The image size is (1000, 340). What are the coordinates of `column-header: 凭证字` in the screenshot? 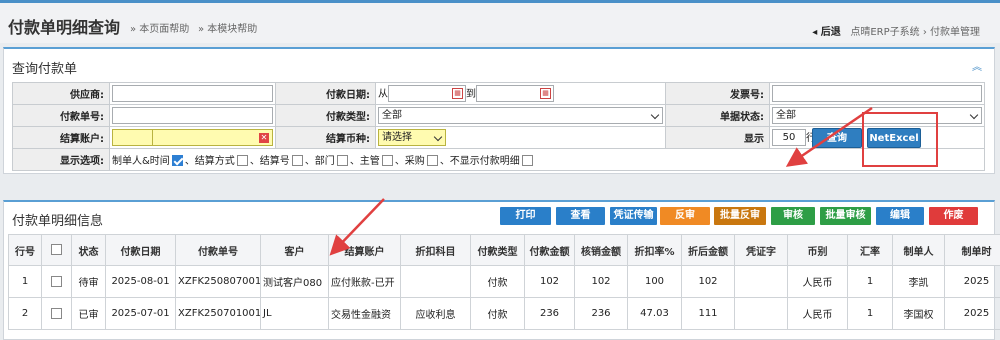 It's located at (761, 250).